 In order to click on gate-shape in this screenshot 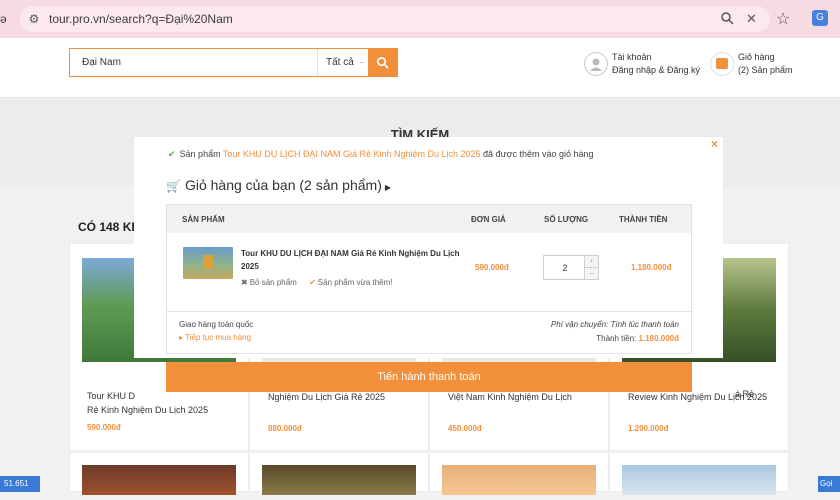, I will do `click(208, 262)`.